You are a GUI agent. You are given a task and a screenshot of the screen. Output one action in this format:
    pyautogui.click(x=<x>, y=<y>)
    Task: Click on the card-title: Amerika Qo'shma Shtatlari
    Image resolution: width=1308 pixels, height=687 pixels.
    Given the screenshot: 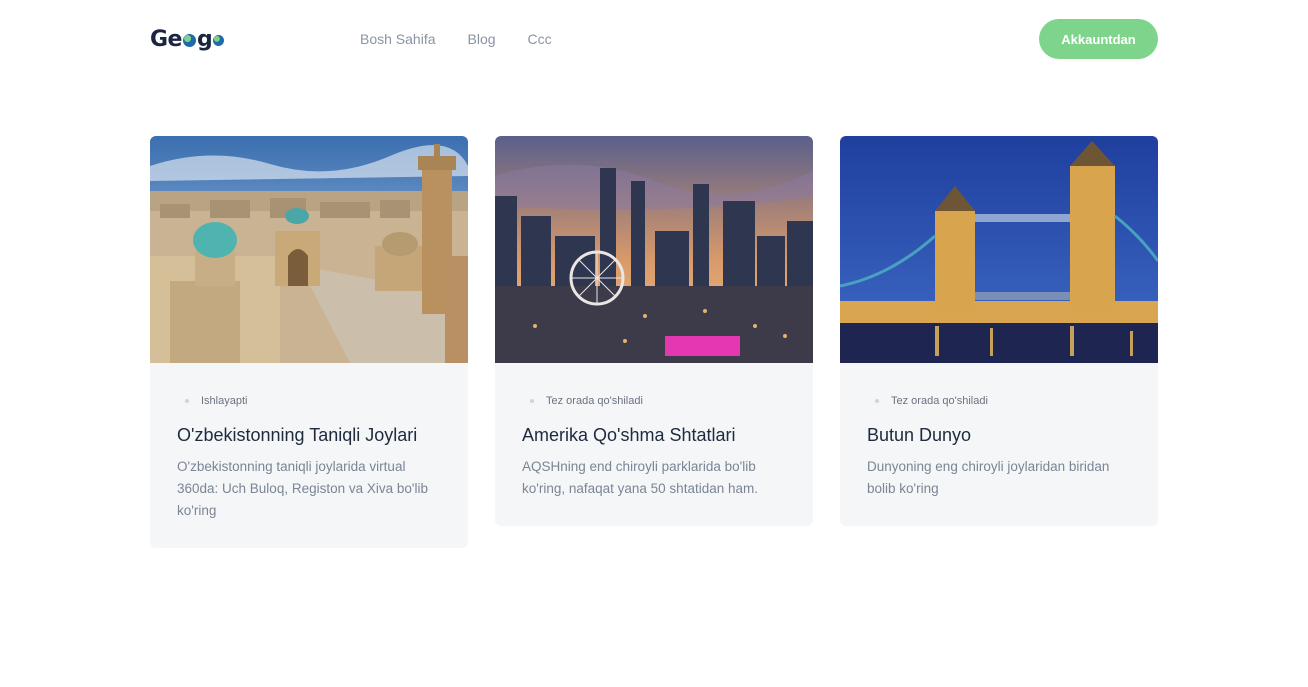 What is the action you would take?
    pyautogui.click(x=654, y=435)
    